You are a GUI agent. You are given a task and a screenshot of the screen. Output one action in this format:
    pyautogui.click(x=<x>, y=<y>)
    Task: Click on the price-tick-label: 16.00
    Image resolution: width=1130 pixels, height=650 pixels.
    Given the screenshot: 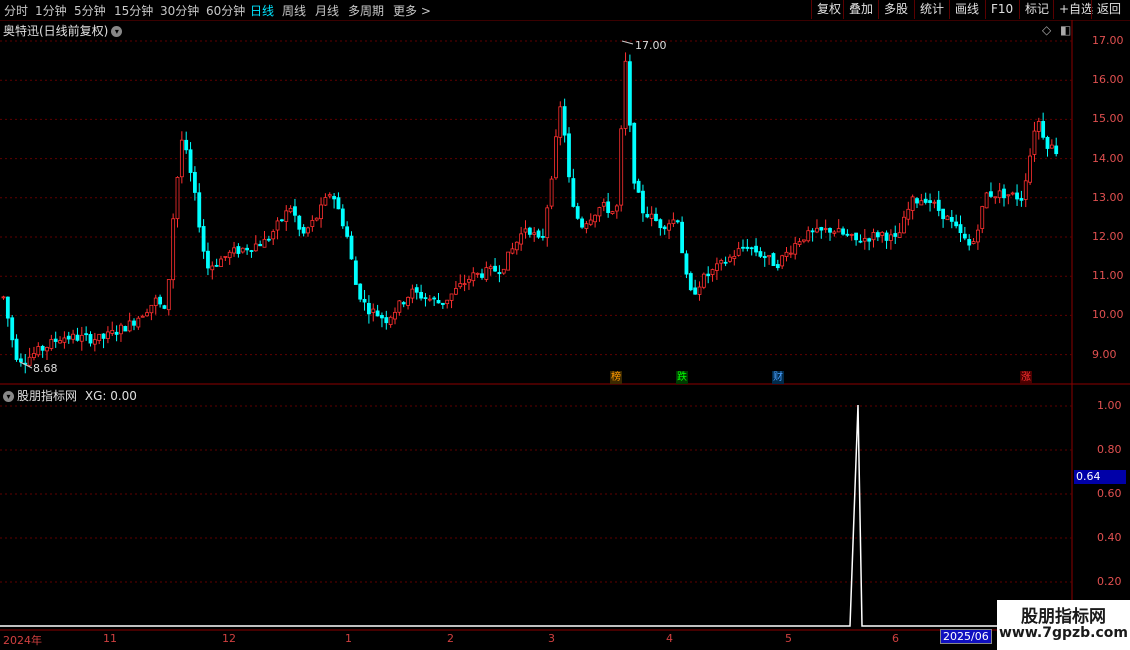 What is the action you would take?
    pyautogui.click(x=1108, y=80)
    